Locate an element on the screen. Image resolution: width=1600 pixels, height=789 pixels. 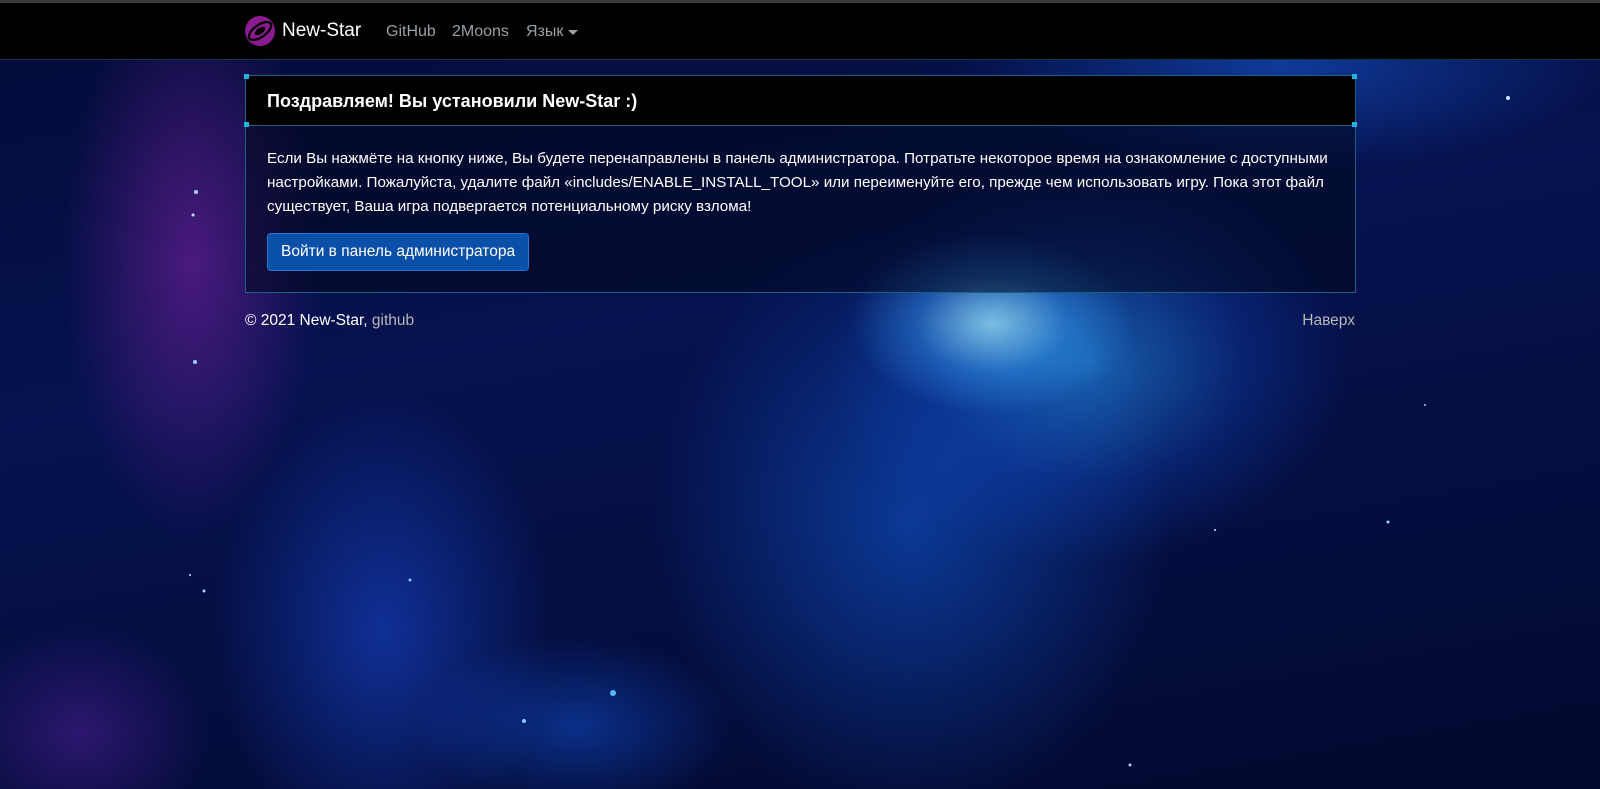
footer-github-link: github is located at coordinates (393, 320).